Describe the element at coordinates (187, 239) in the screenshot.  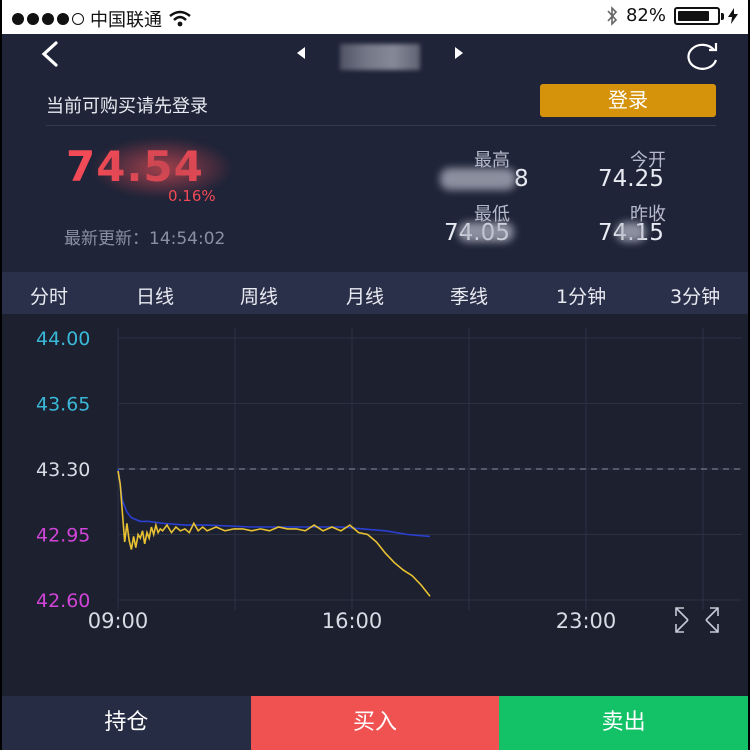
I see `last-update-time: 14:54:02` at that location.